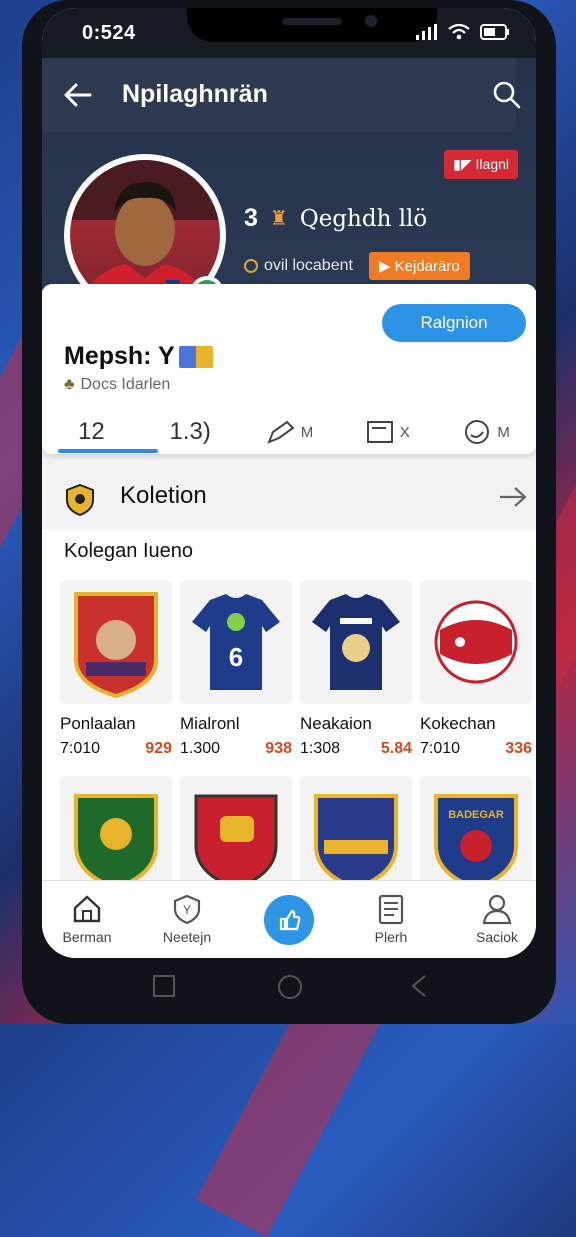 The height and width of the screenshot is (1237, 576). Describe the element at coordinates (289, 495) in the screenshot. I see `section-header: Koletion` at that location.